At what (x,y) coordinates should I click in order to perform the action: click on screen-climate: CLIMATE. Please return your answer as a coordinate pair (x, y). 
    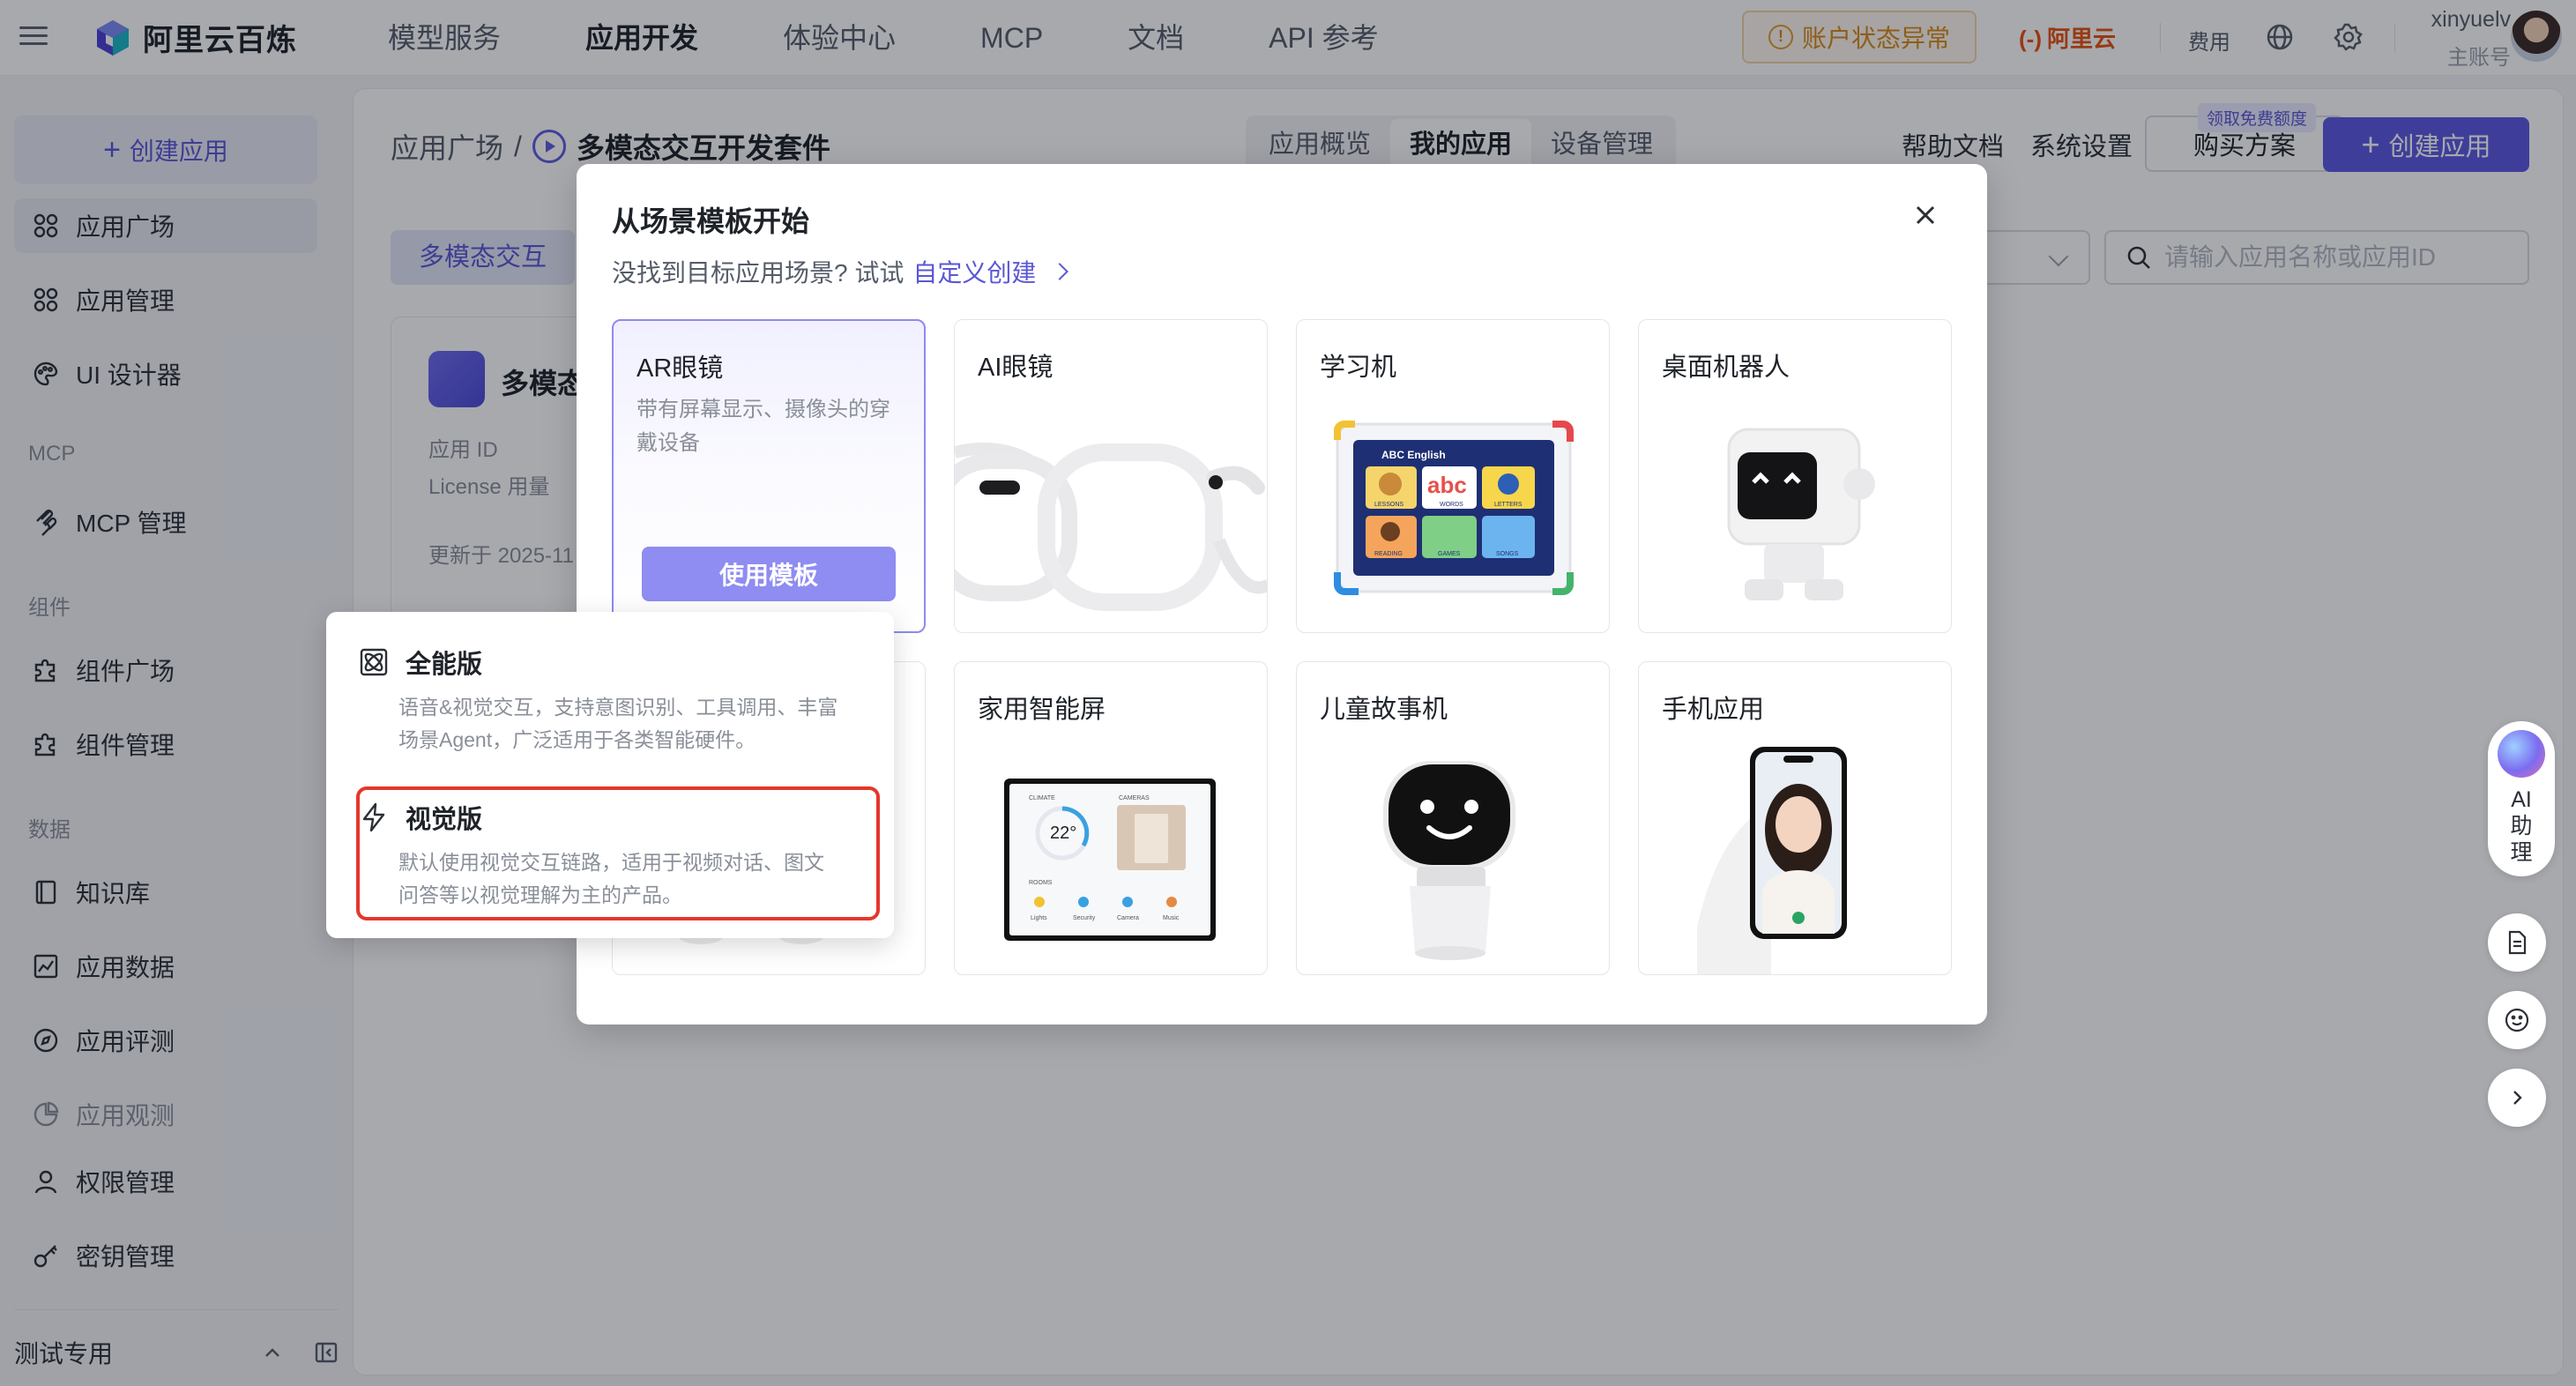
    Looking at the image, I should click on (1042, 798).